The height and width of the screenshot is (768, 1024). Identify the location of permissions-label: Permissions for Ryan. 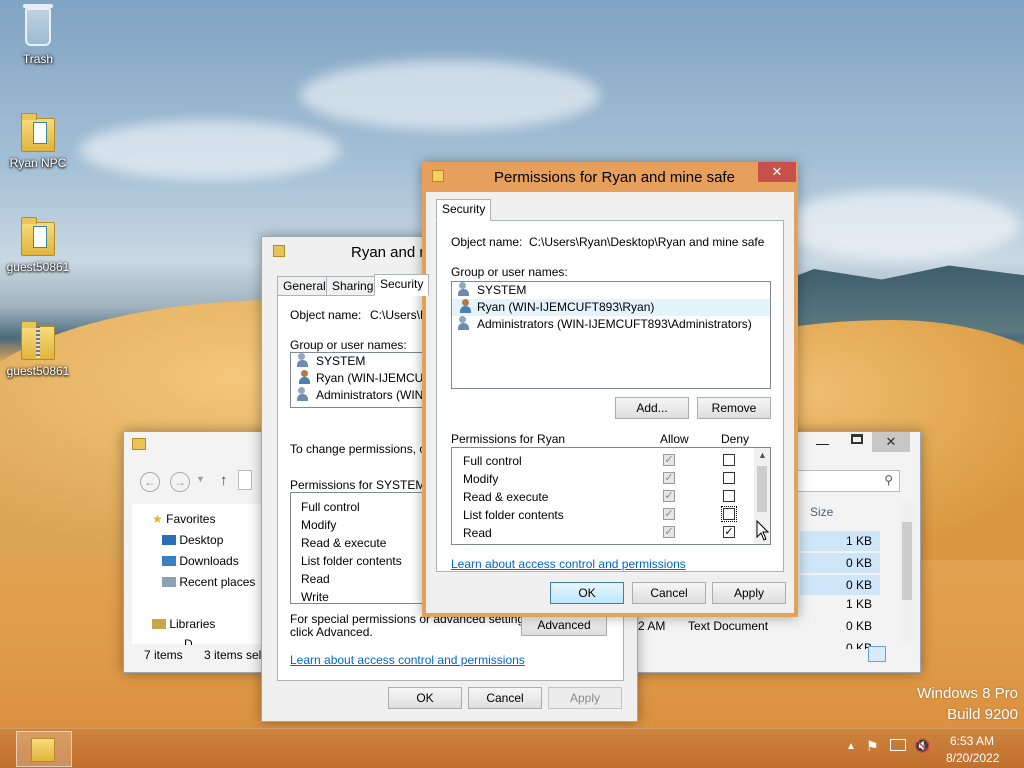
(508, 439).